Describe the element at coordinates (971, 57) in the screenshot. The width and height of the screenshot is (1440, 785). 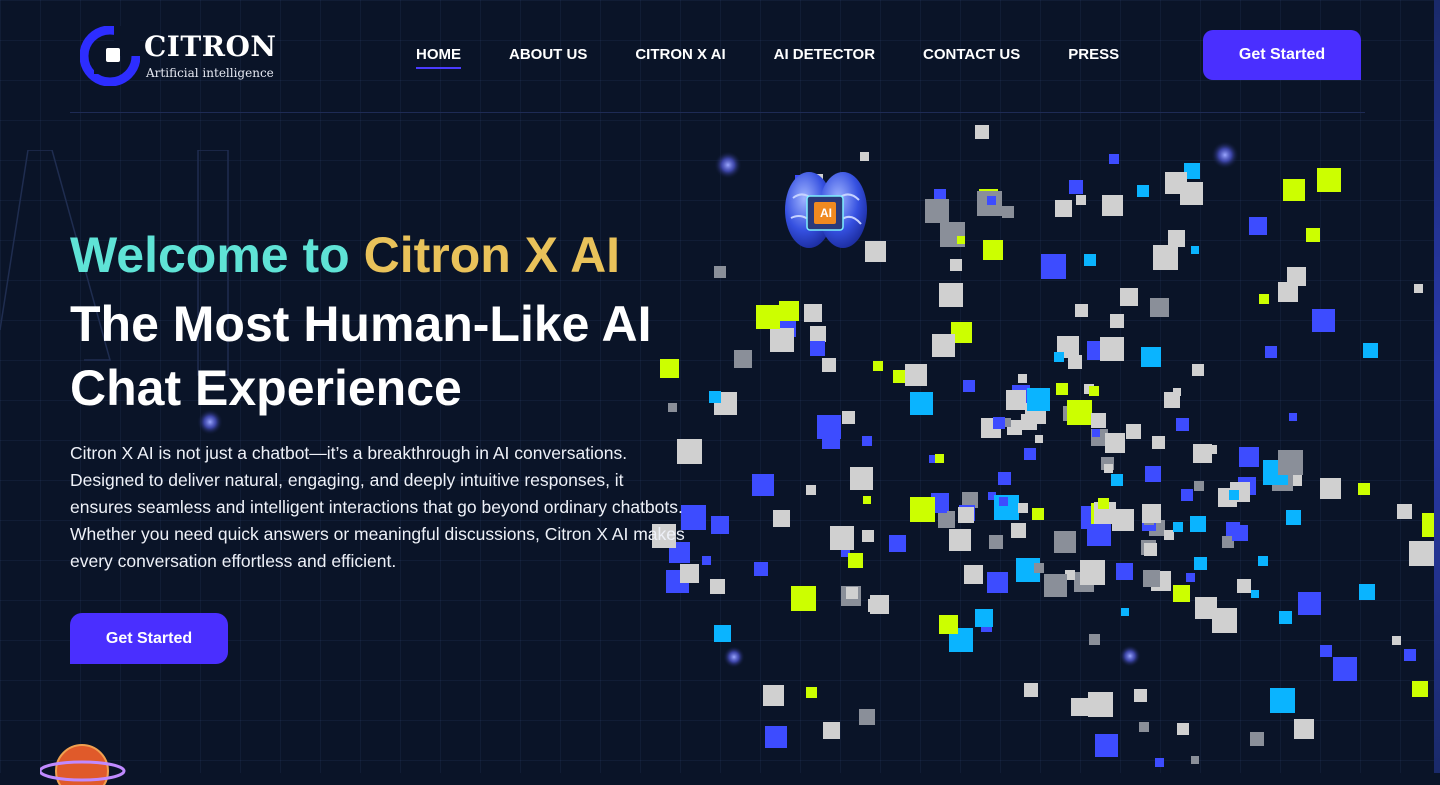
I see `nav-contact-us: CONTACT US` at that location.